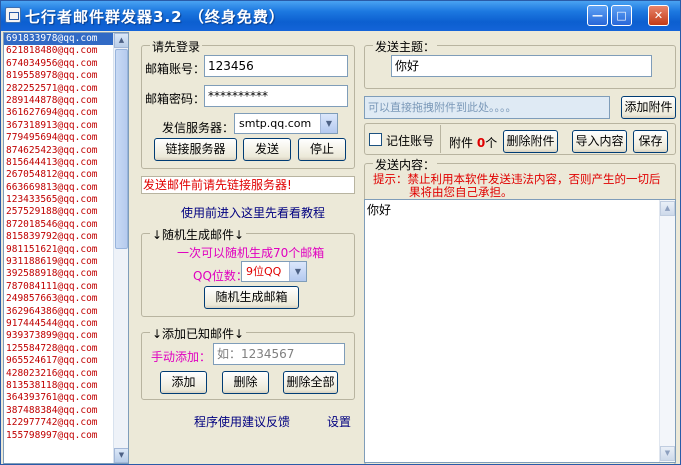 Image resolution: width=681 pixels, height=465 pixels. Describe the element at coordinates (66, 151) in the screenshot. I see `email-list-item: 874625423@qq.com` at that location.